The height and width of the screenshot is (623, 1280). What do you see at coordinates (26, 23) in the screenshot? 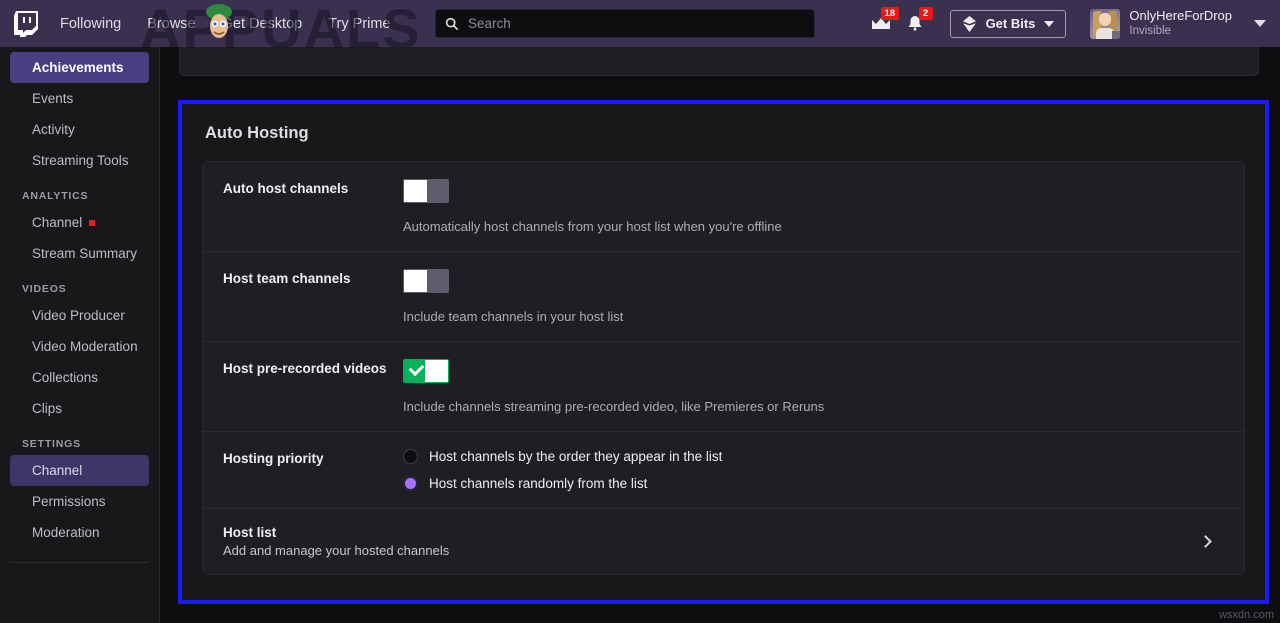
I see `twitch-logo-icon` at bounding box center [26, 23].